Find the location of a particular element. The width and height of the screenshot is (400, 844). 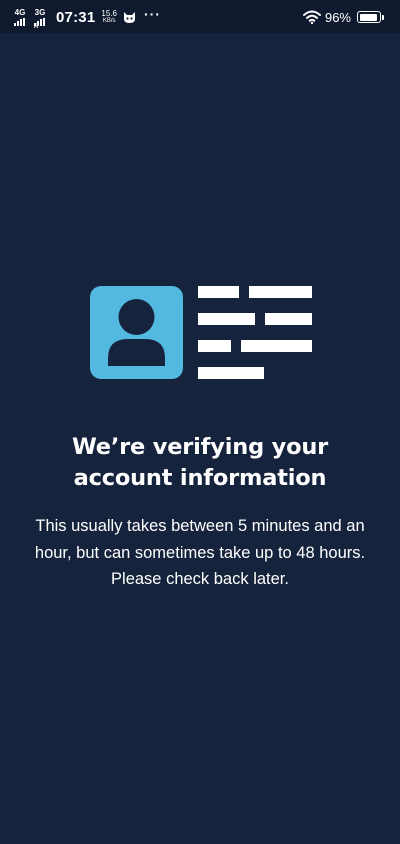

battery-level-fill is located at coordinates (368, 17).